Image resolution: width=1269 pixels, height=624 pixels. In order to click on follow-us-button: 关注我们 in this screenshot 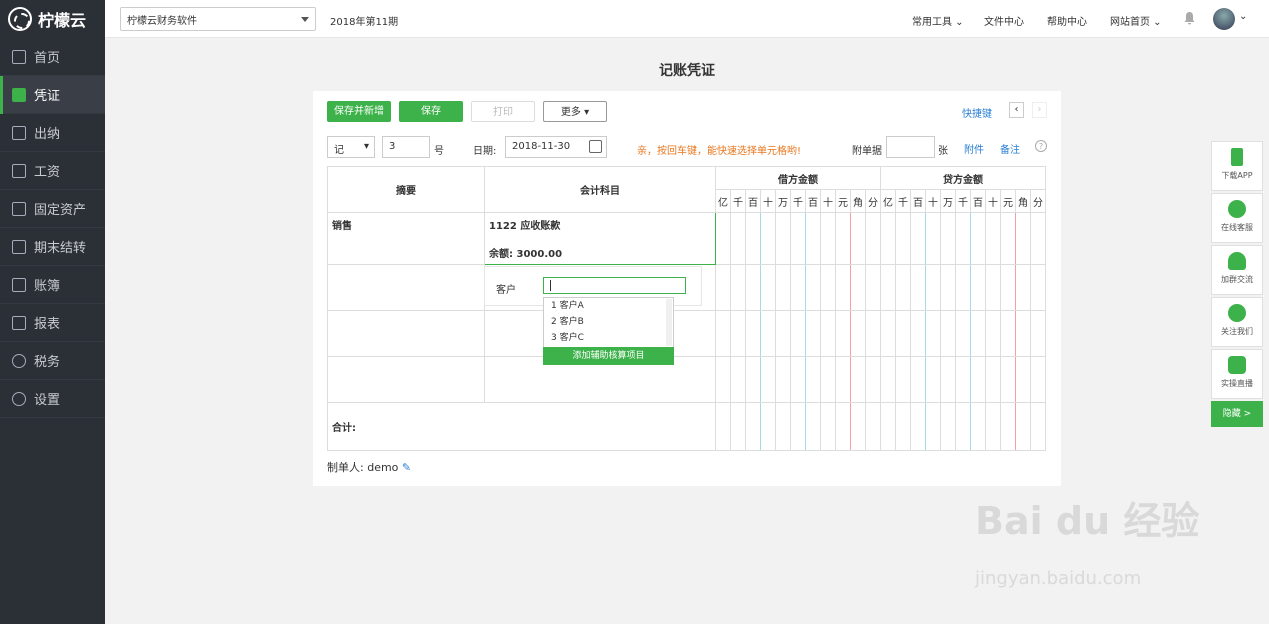, I will do `click(1237, 322)`.